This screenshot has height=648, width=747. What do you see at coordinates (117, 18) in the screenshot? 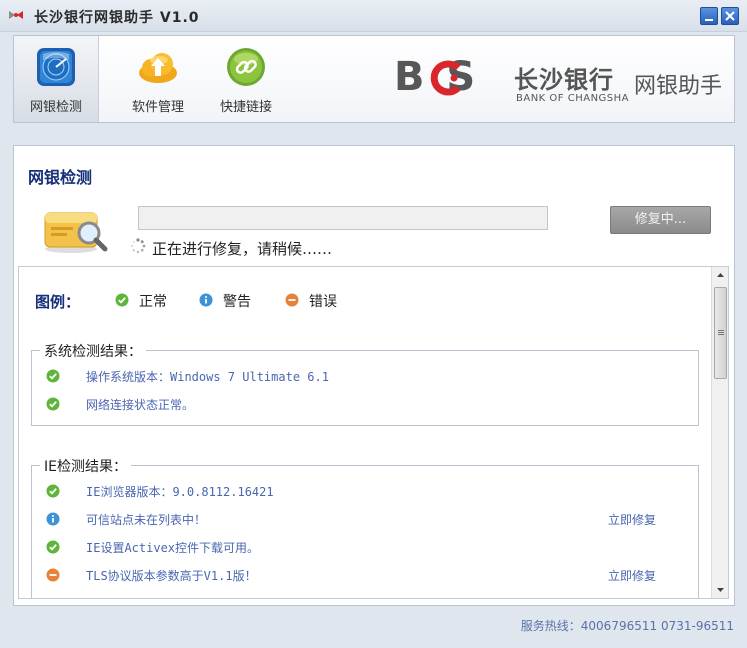
I see `window-title: 长沙银行网银助手 V1.0` at bounding box center [117, 18].